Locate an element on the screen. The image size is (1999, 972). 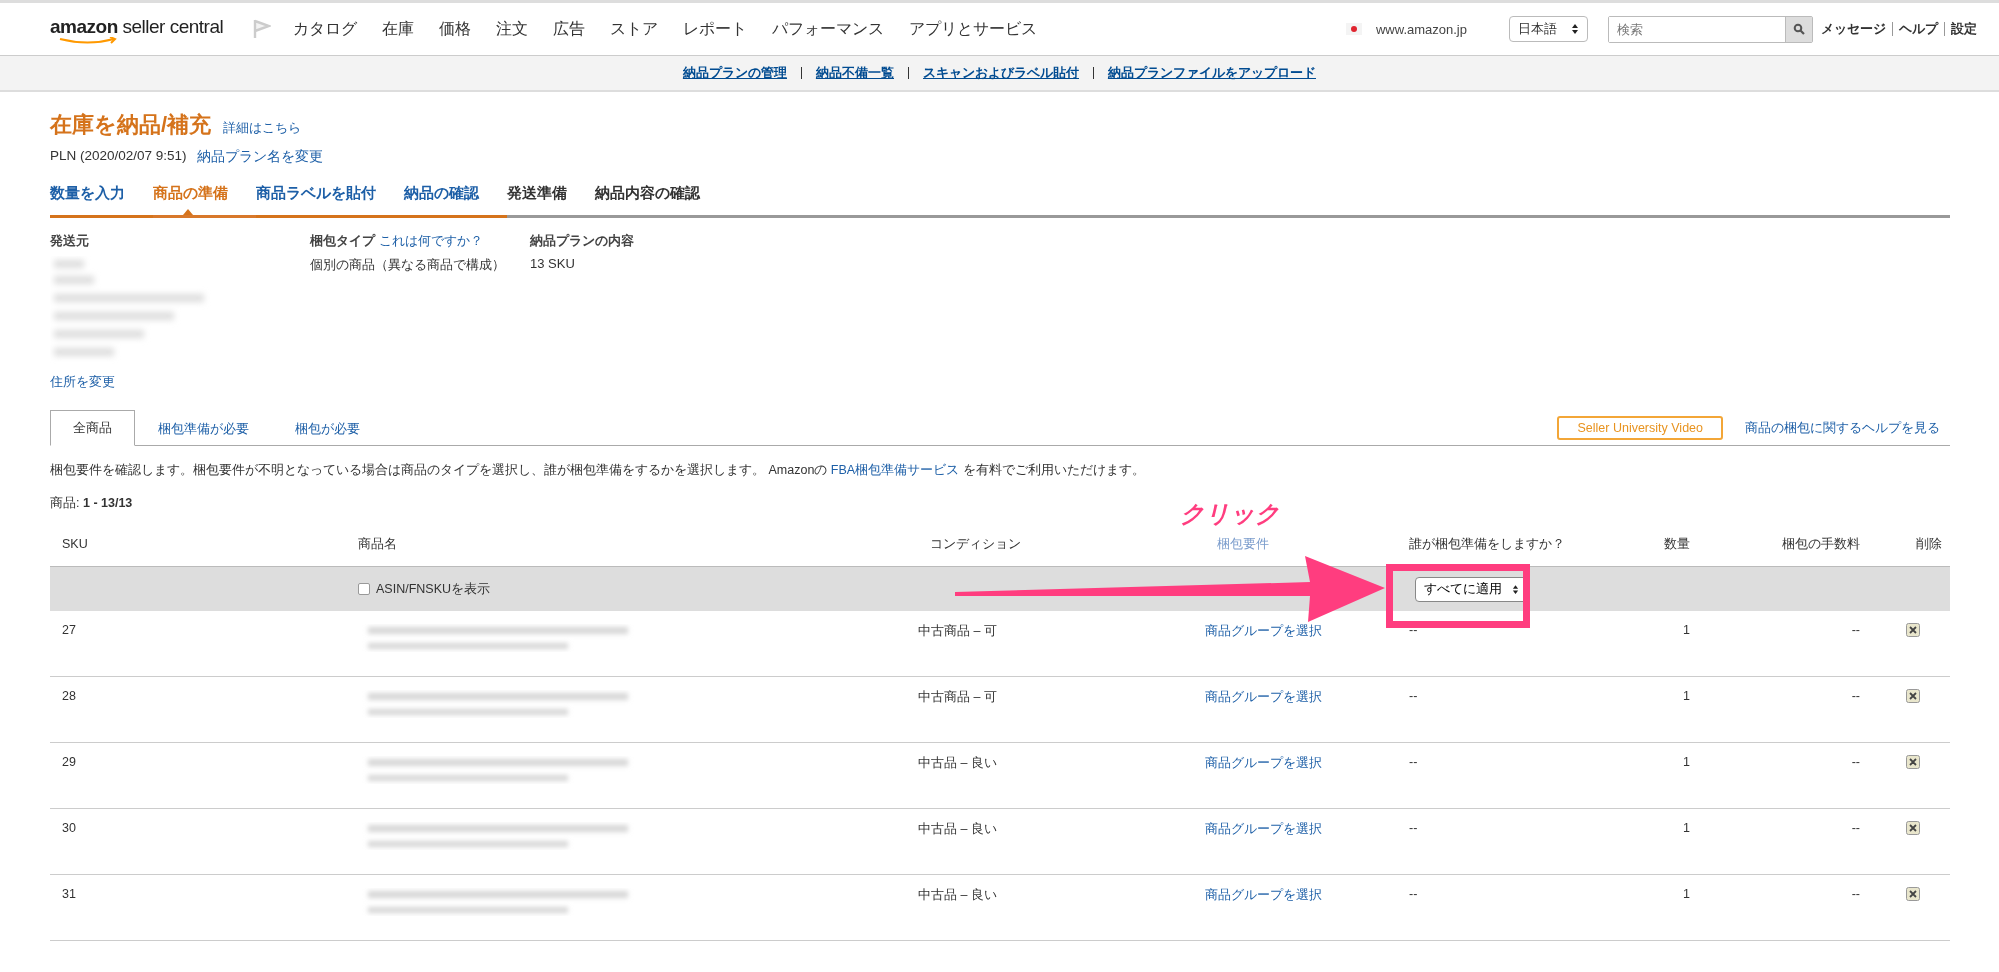
packing-type-value: 個別の商品（異なる商品で構成） is located at coordinates (408, 265).